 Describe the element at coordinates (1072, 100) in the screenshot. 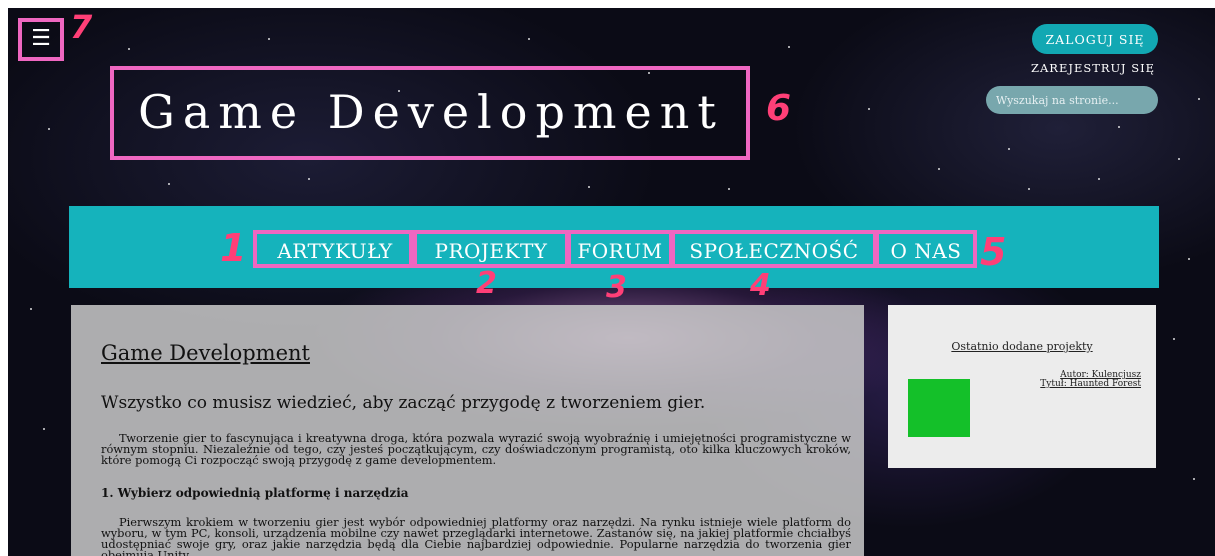

I see `search-input` at that location.